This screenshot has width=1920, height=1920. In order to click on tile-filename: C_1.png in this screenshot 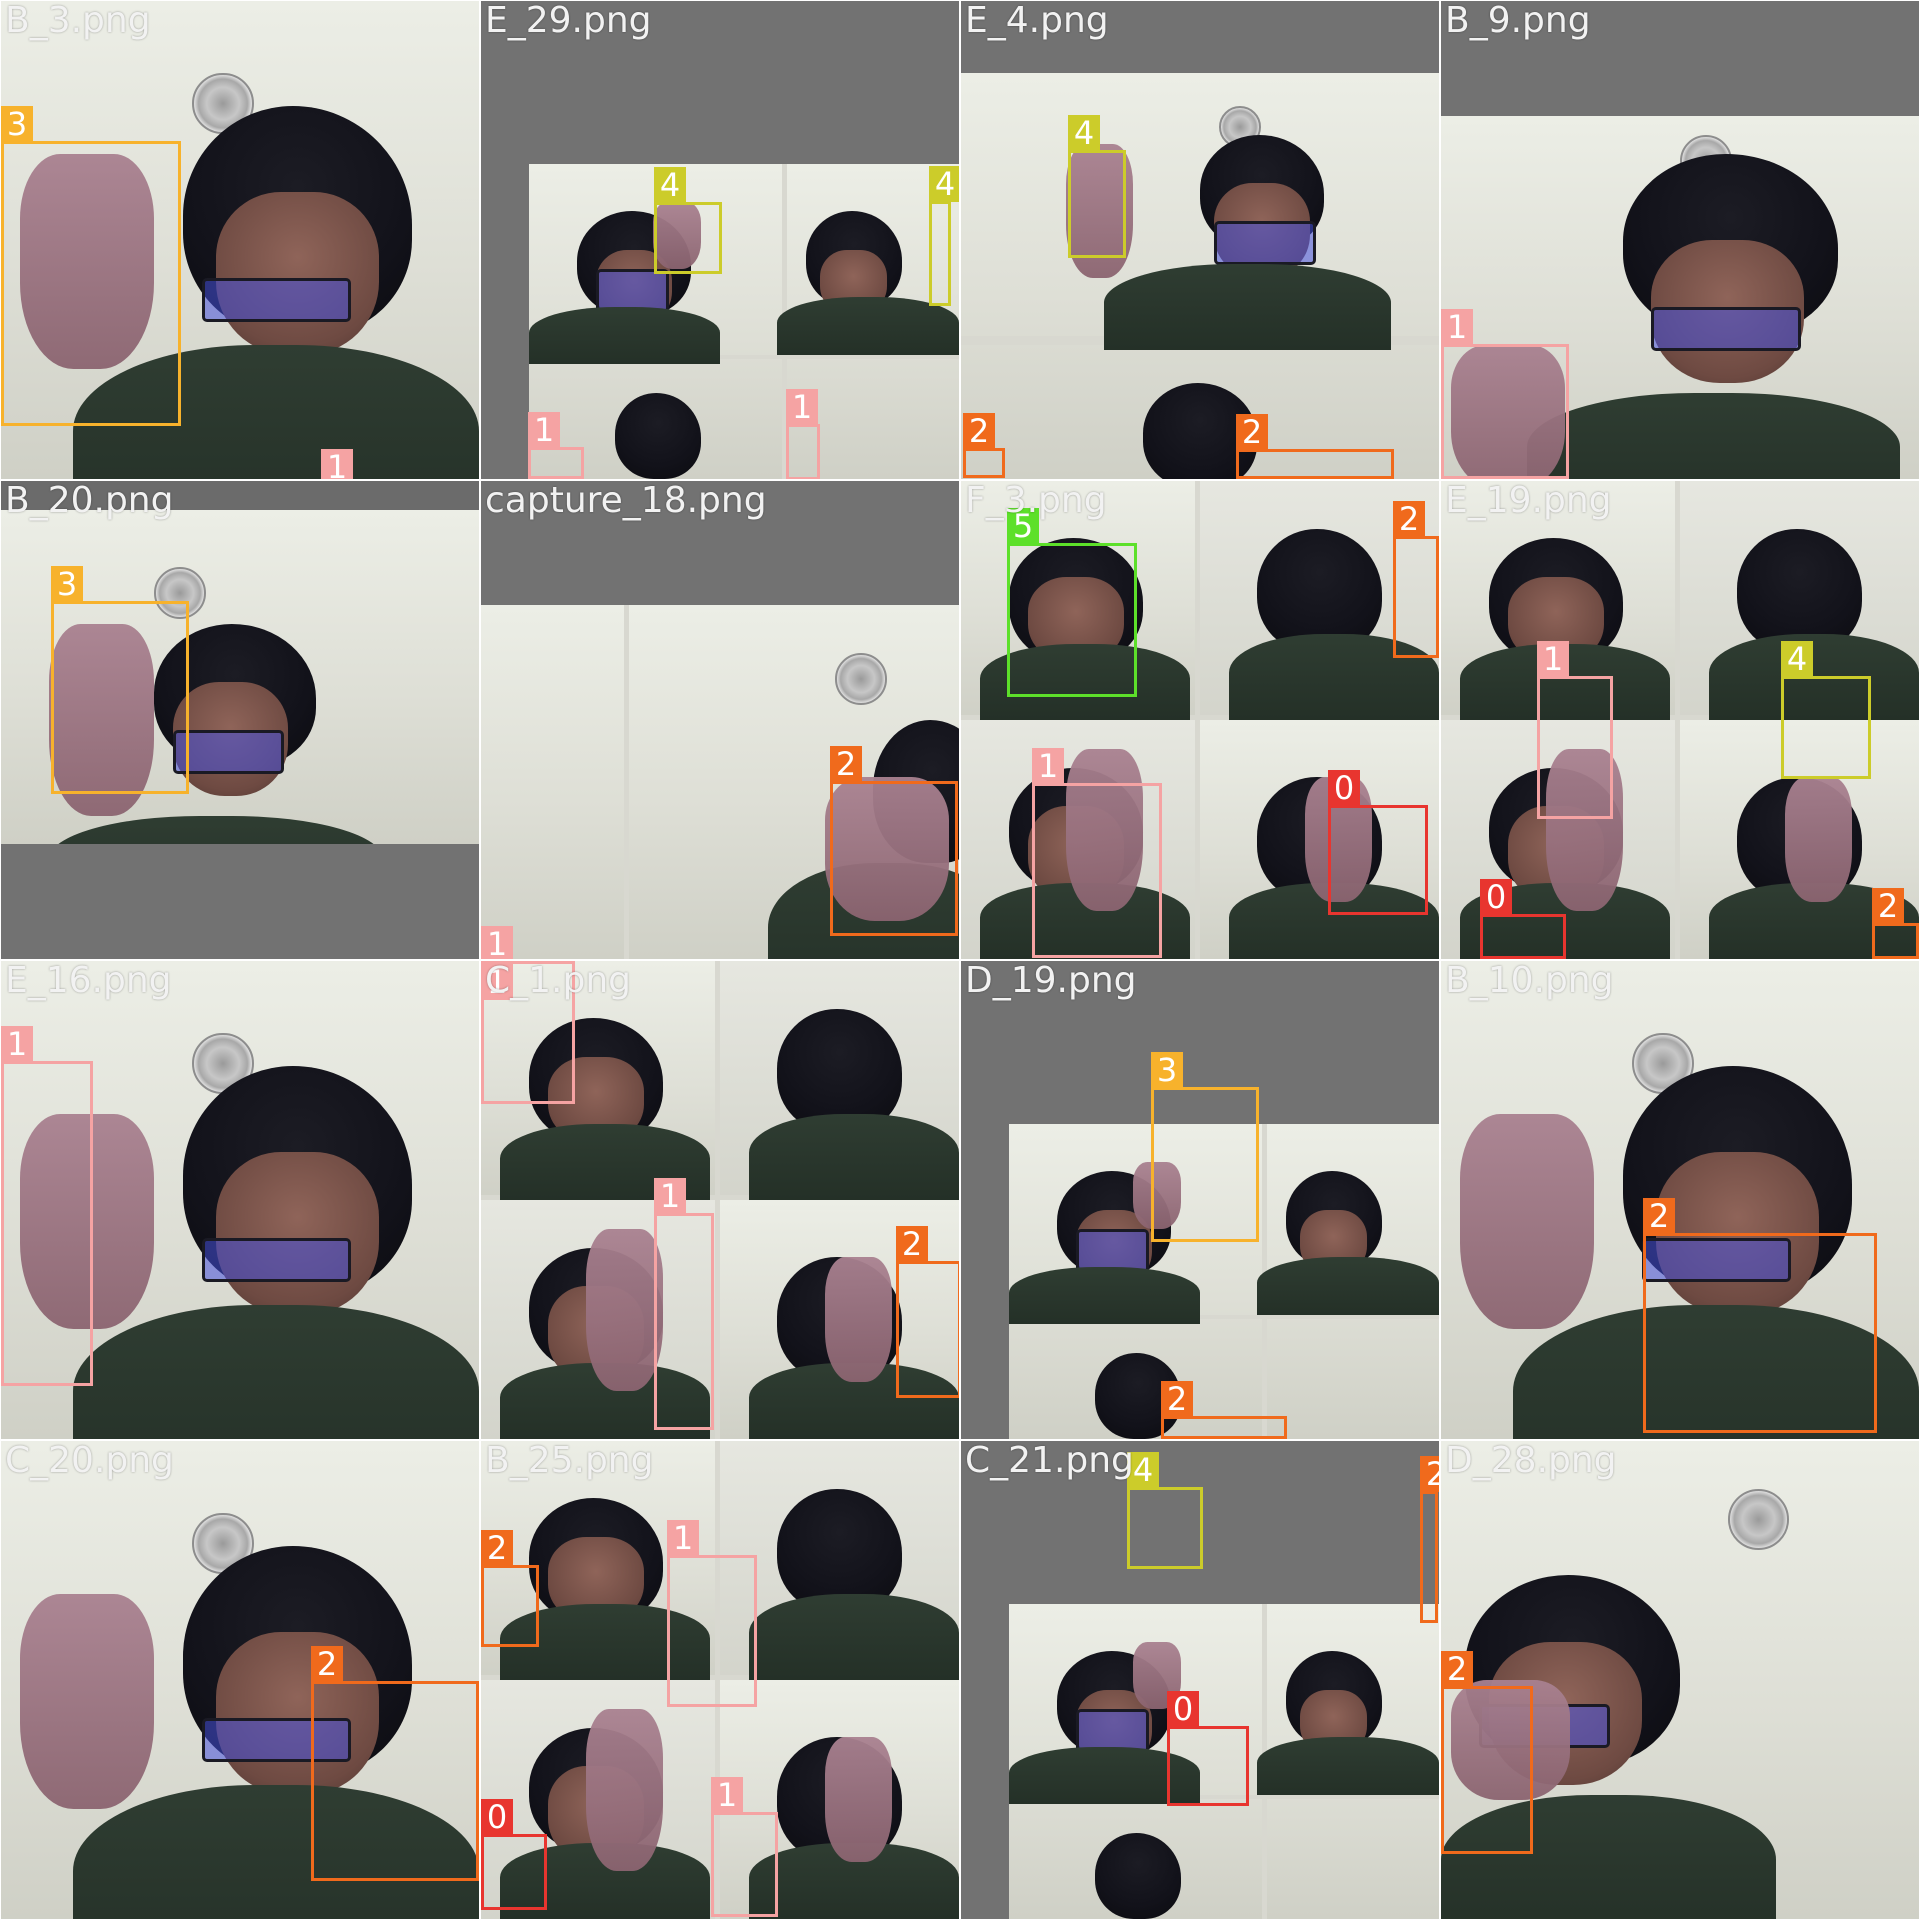, I will do `click(558, 981)`.